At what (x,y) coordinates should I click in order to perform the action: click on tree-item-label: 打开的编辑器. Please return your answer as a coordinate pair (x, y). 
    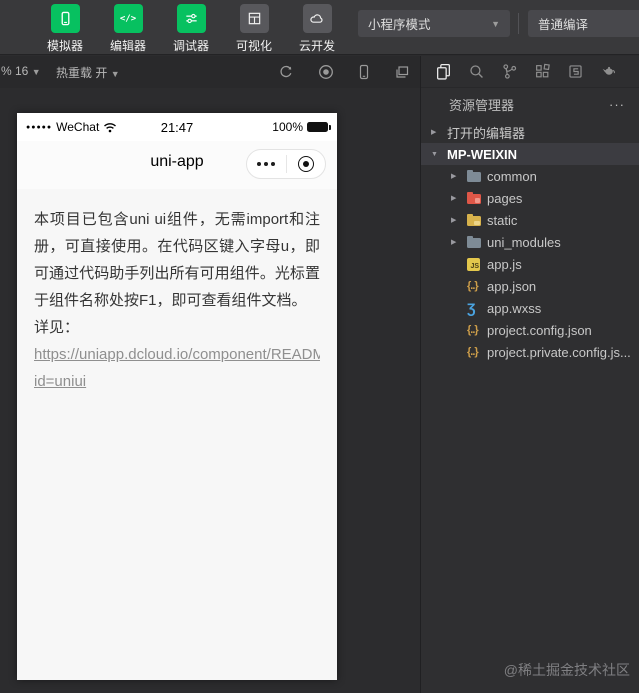
    Looking at the image, I should click on (486, 133).